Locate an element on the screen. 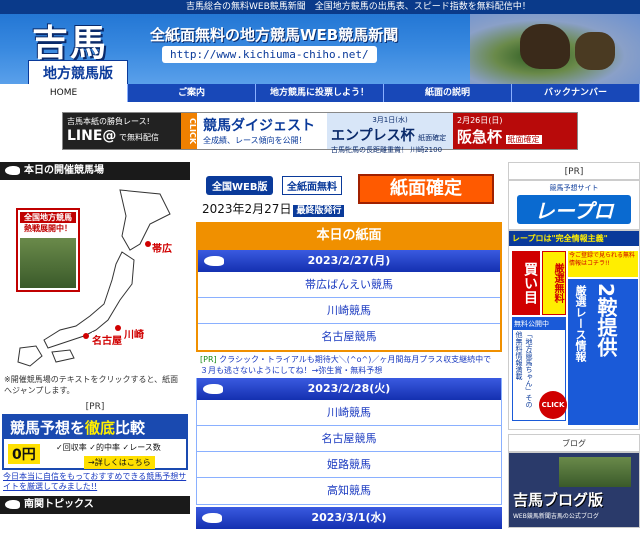 Image resolution: width=640 pixels, height=537 pixels. race-banner-empress: 3月1日(水) エンプレス杯 紙面確定 古馬牝馬の長距離重賞！ 川崎2100 is located at coordinates (390, 133).